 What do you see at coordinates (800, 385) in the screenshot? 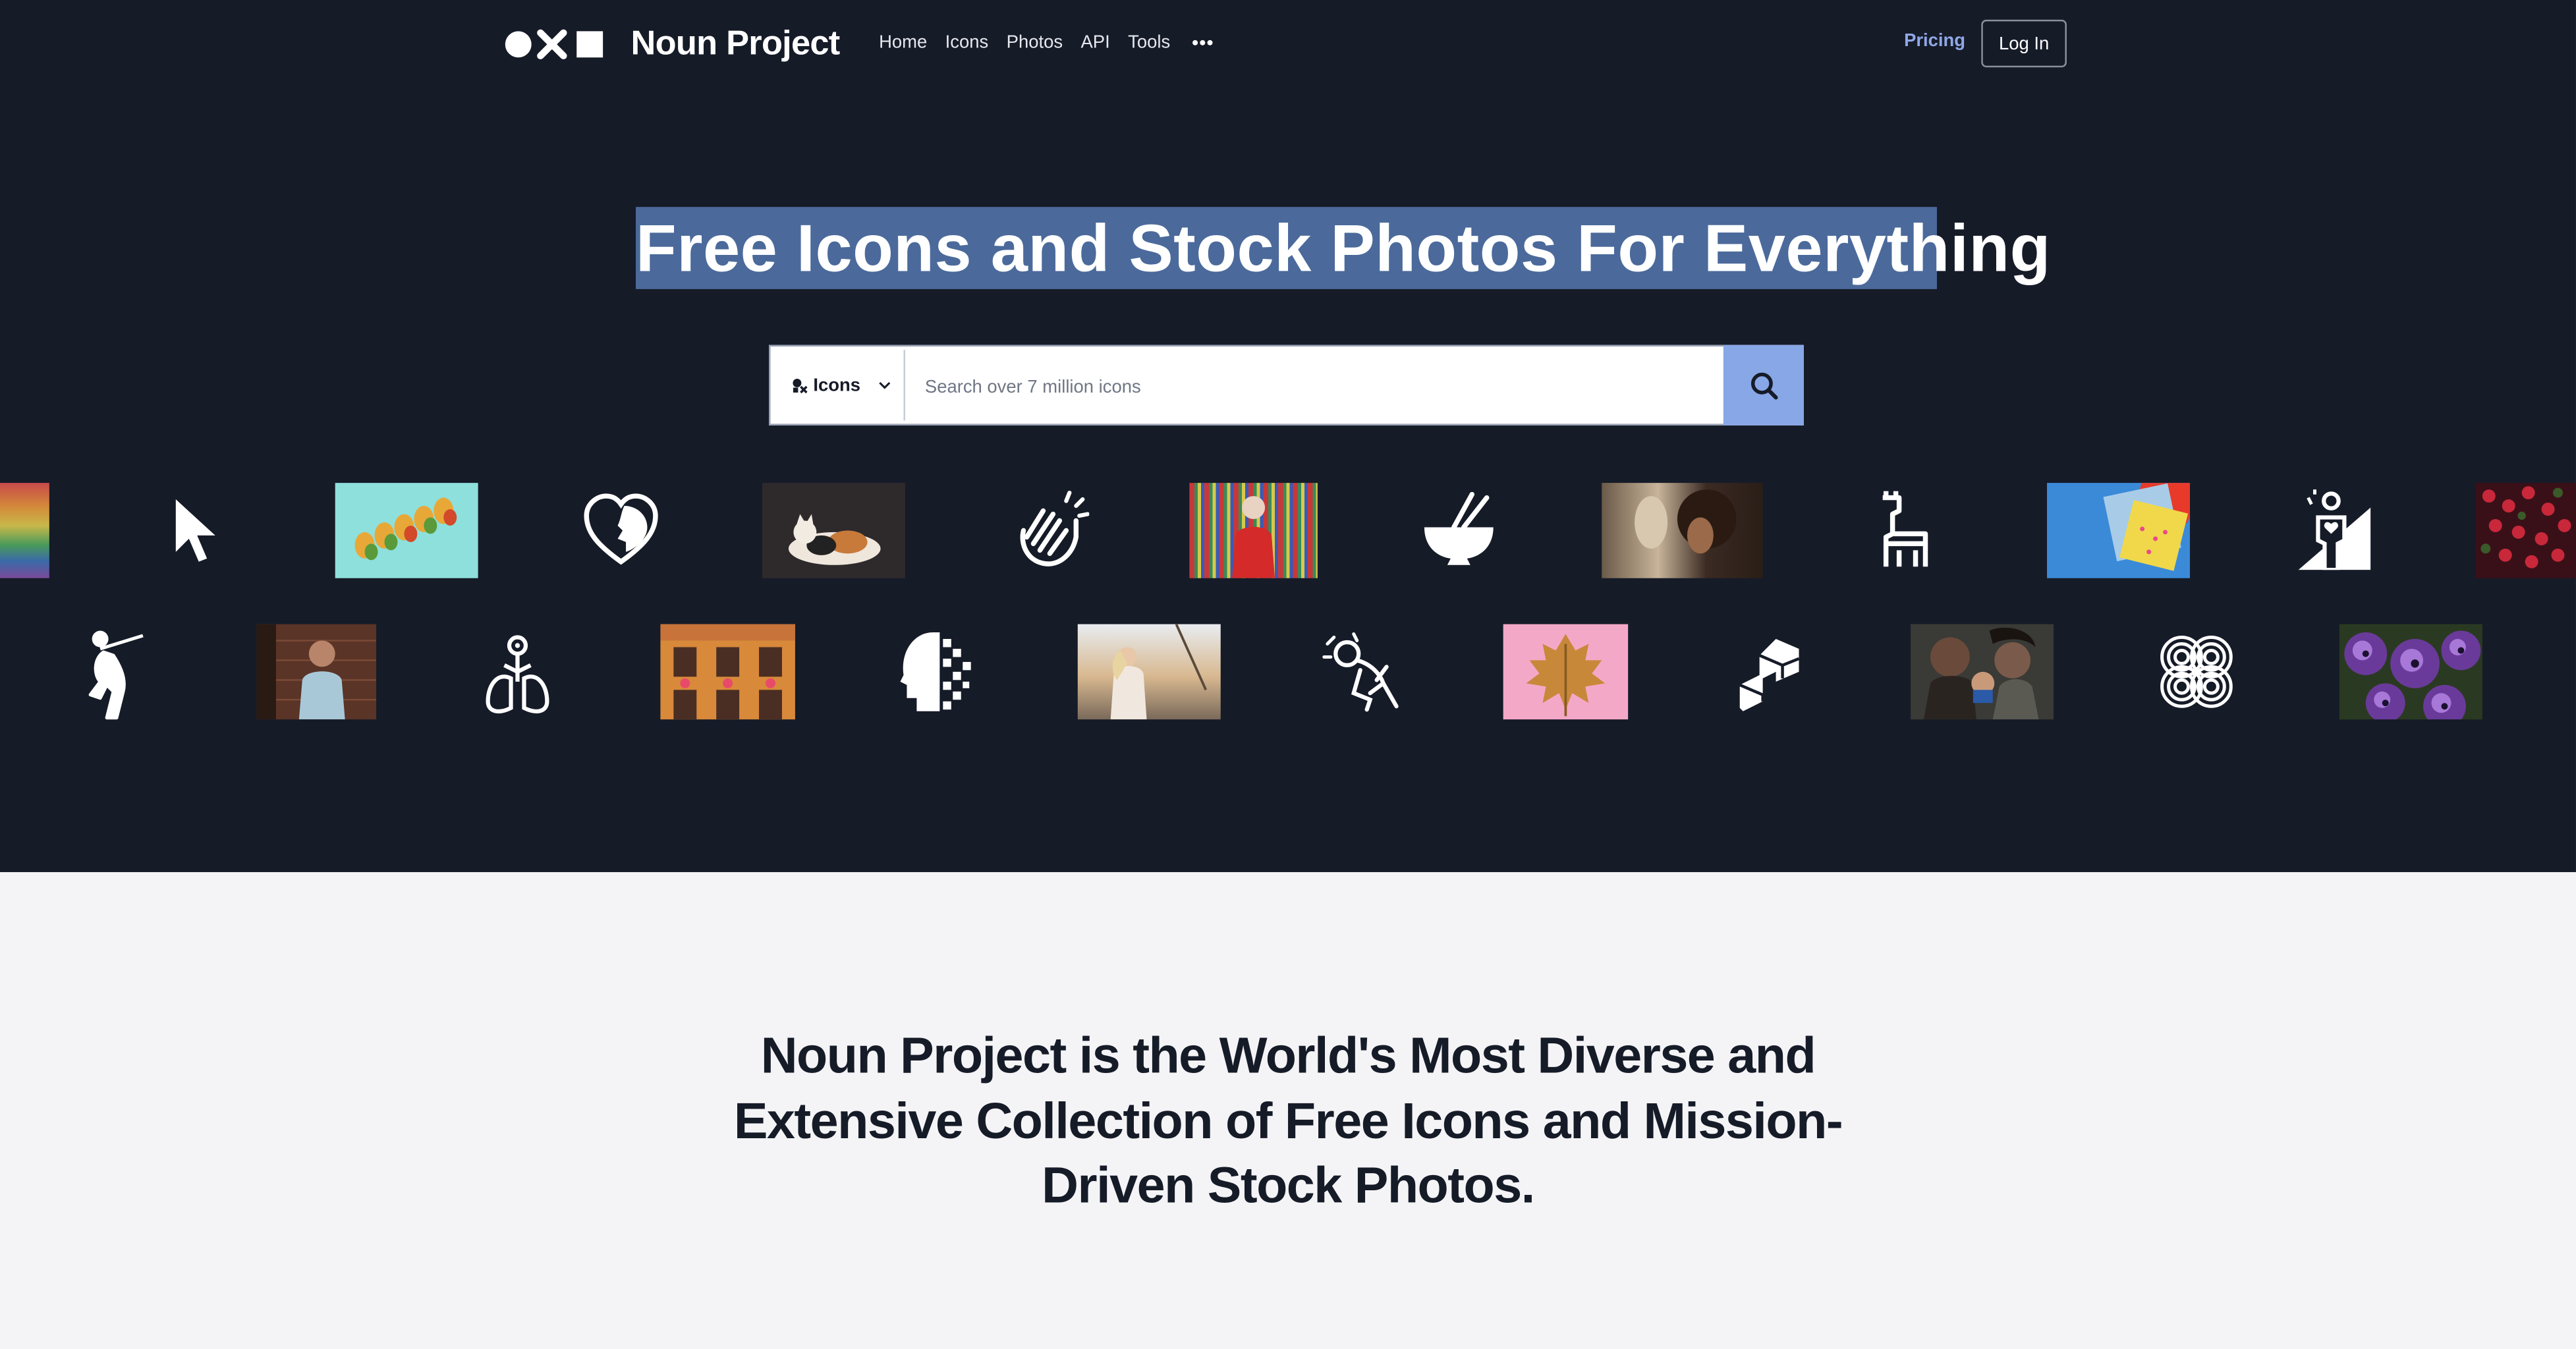
I see `icons-type-icon` at bounding box center [800, 385].